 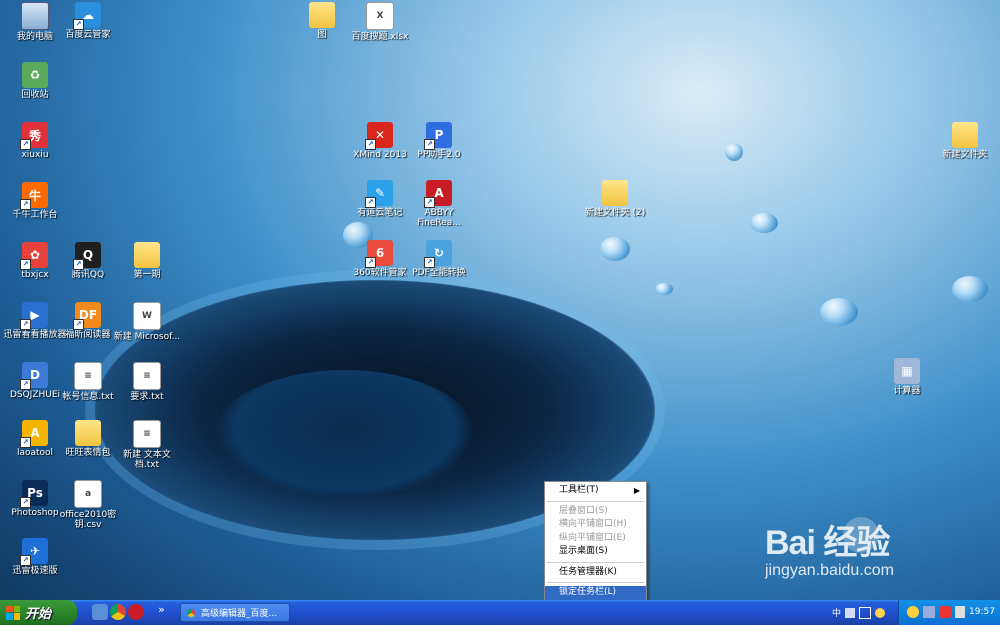 What do you see at coordinates (379, 254) in the screenshot?
I see `360-manager-icon: 6 ↗` at bounding box center [379, 254].